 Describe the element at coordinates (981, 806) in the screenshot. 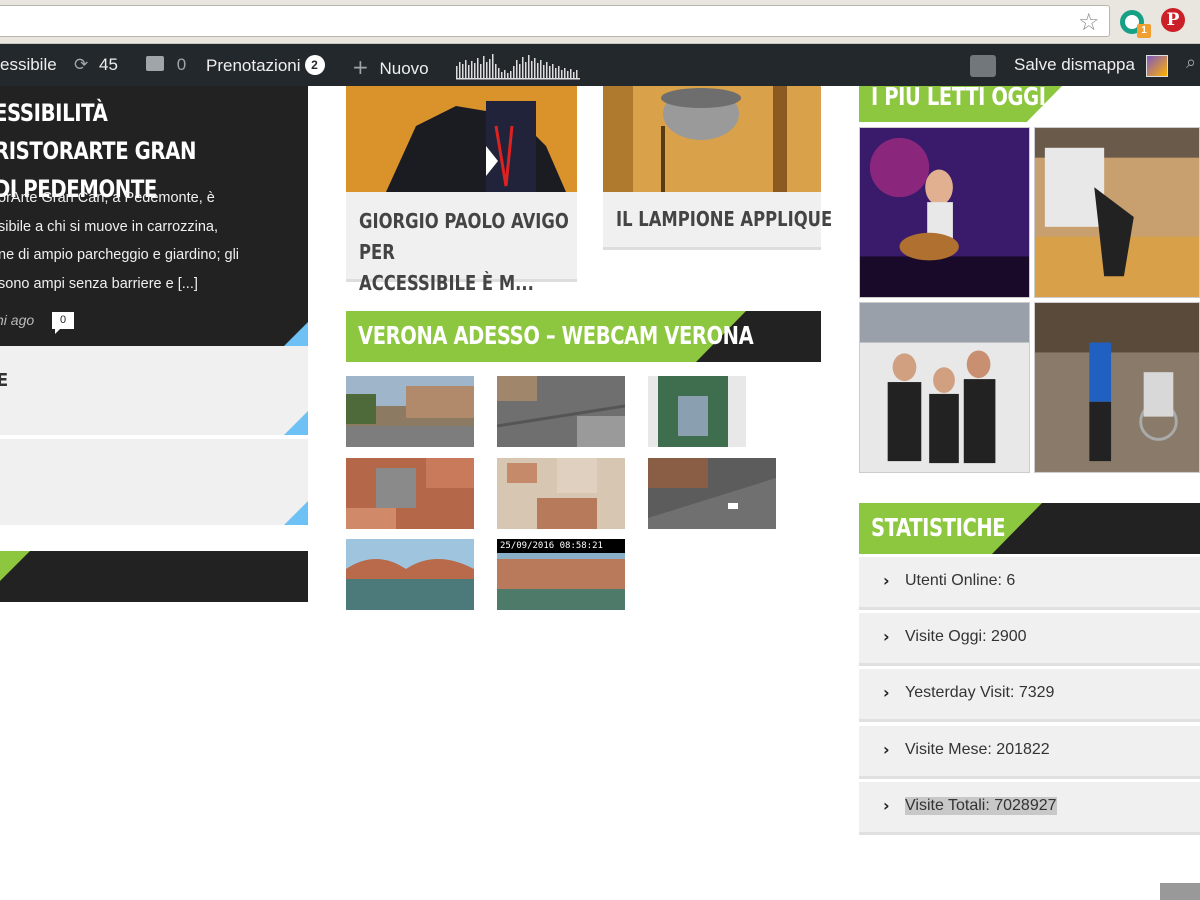

I see `stat-text: Visite Totali: 7028927` at that location.